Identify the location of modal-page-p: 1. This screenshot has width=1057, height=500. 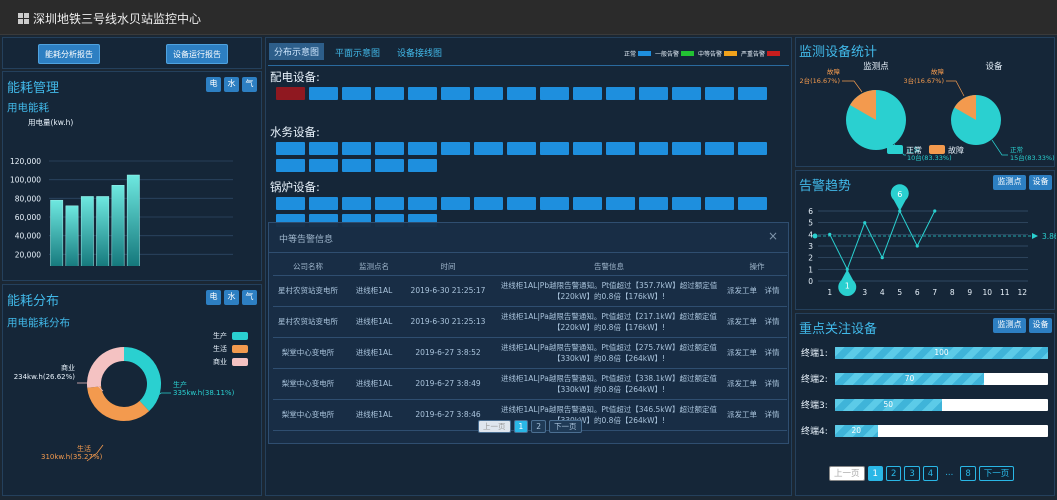
(521, 426).